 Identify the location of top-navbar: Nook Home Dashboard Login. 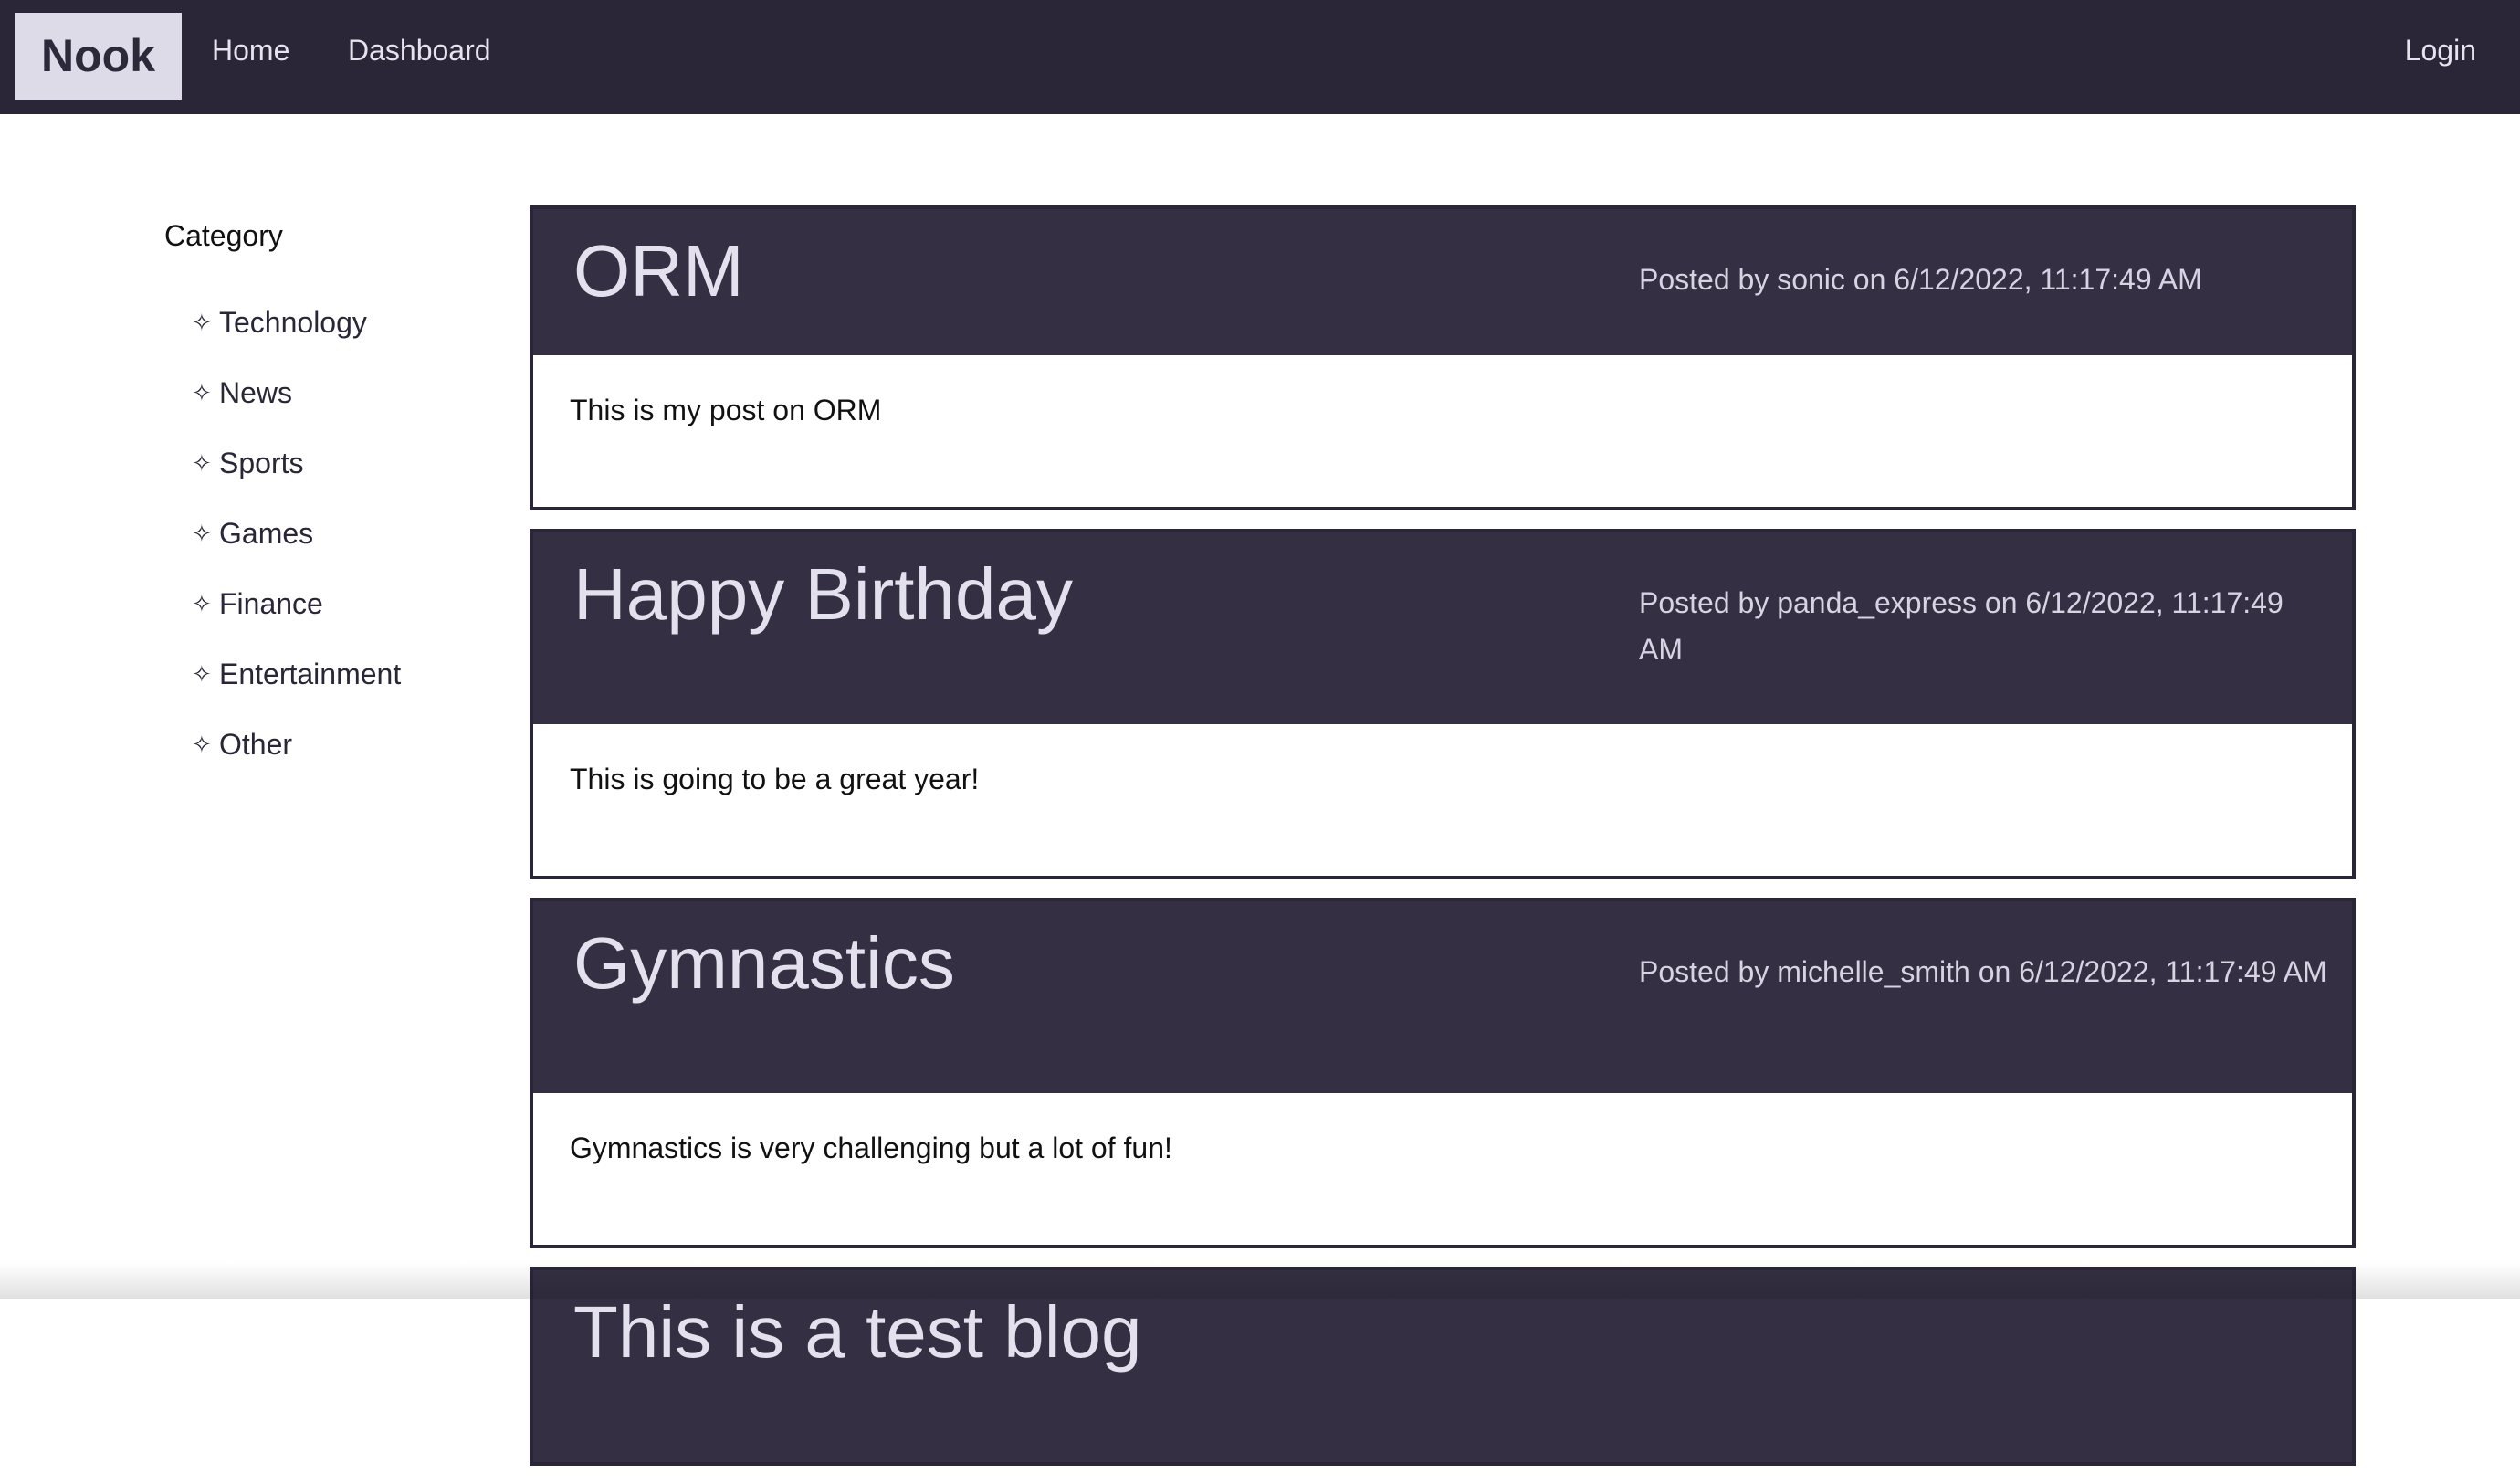
(1260, 57).